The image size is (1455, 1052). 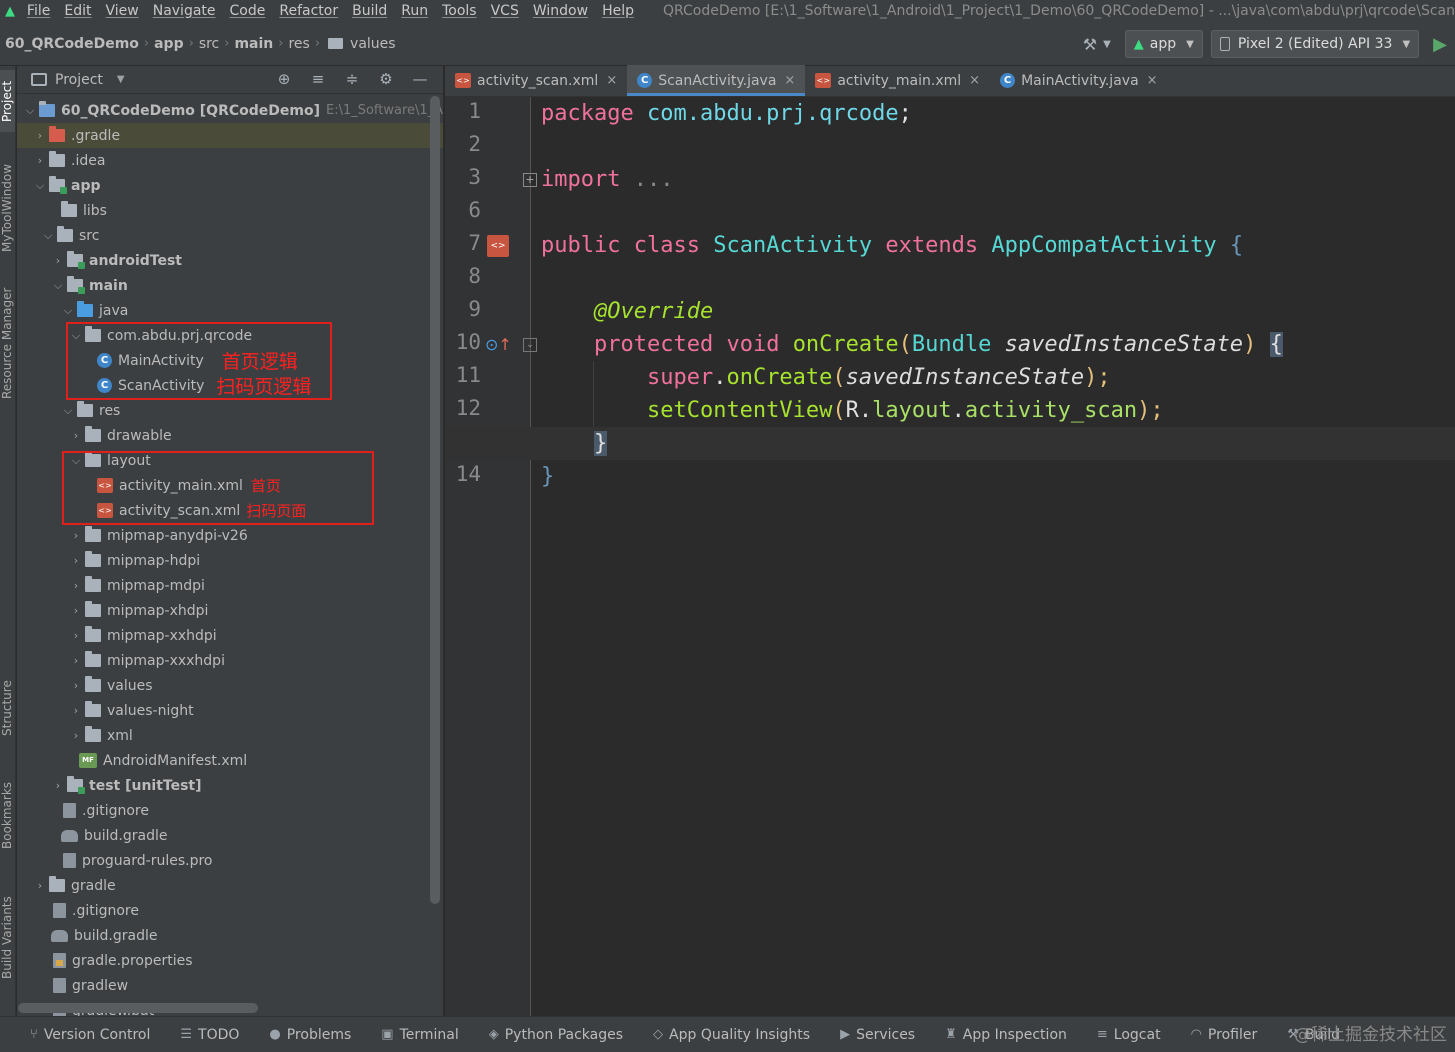 I want to click on collapse-all-icon: ≑, so click(x=352, y=79).